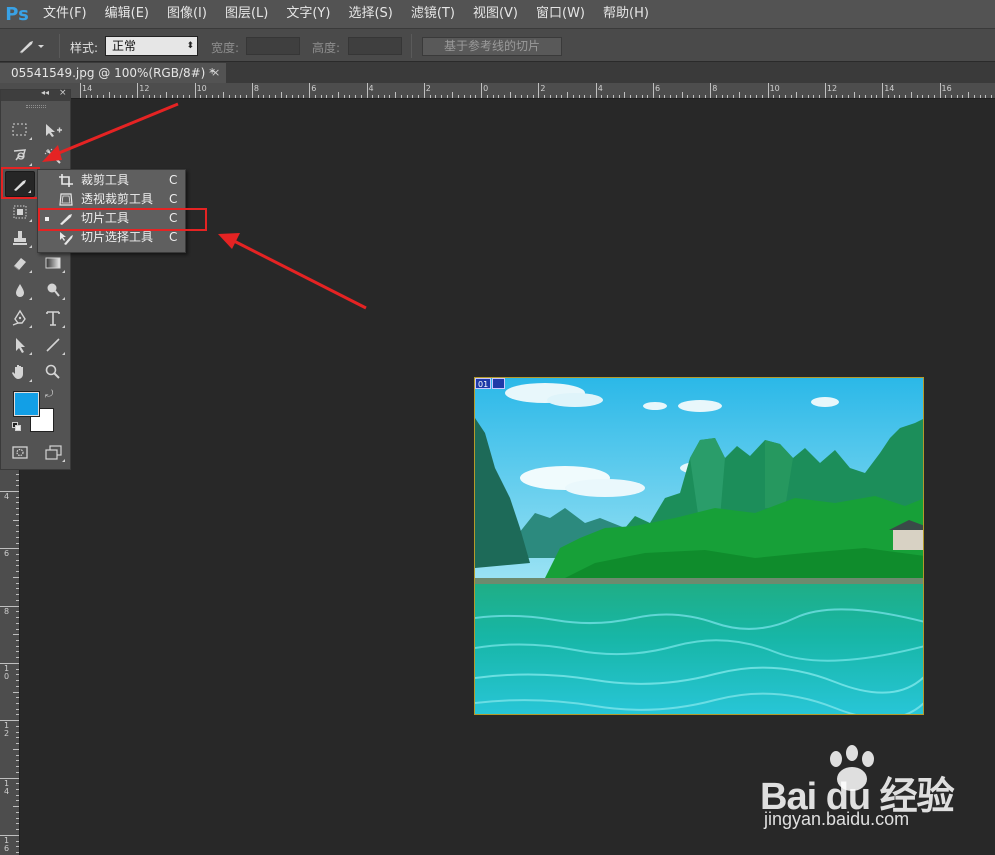 This screenshot has width=995, height=855. Describe the element at coordinates (308, 14) in the screenshot. I see `menu-type: 文字(Y)` at that location.